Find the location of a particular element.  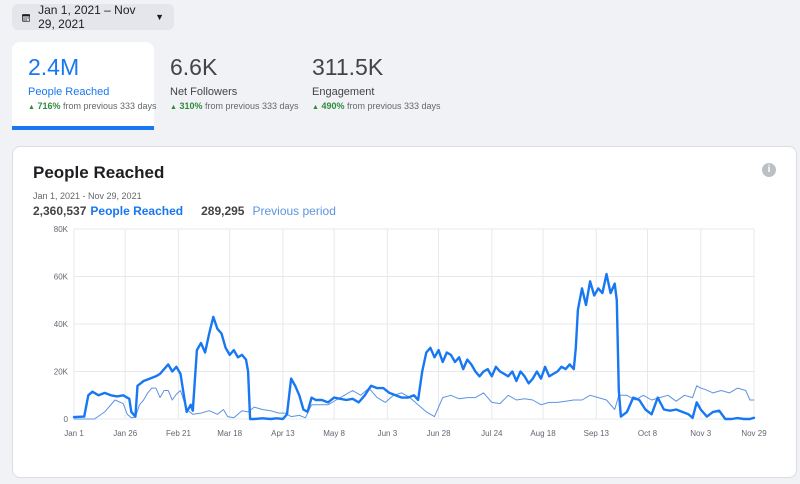

x-tick-label: Nov 3 is located at coordinates (700, 433).